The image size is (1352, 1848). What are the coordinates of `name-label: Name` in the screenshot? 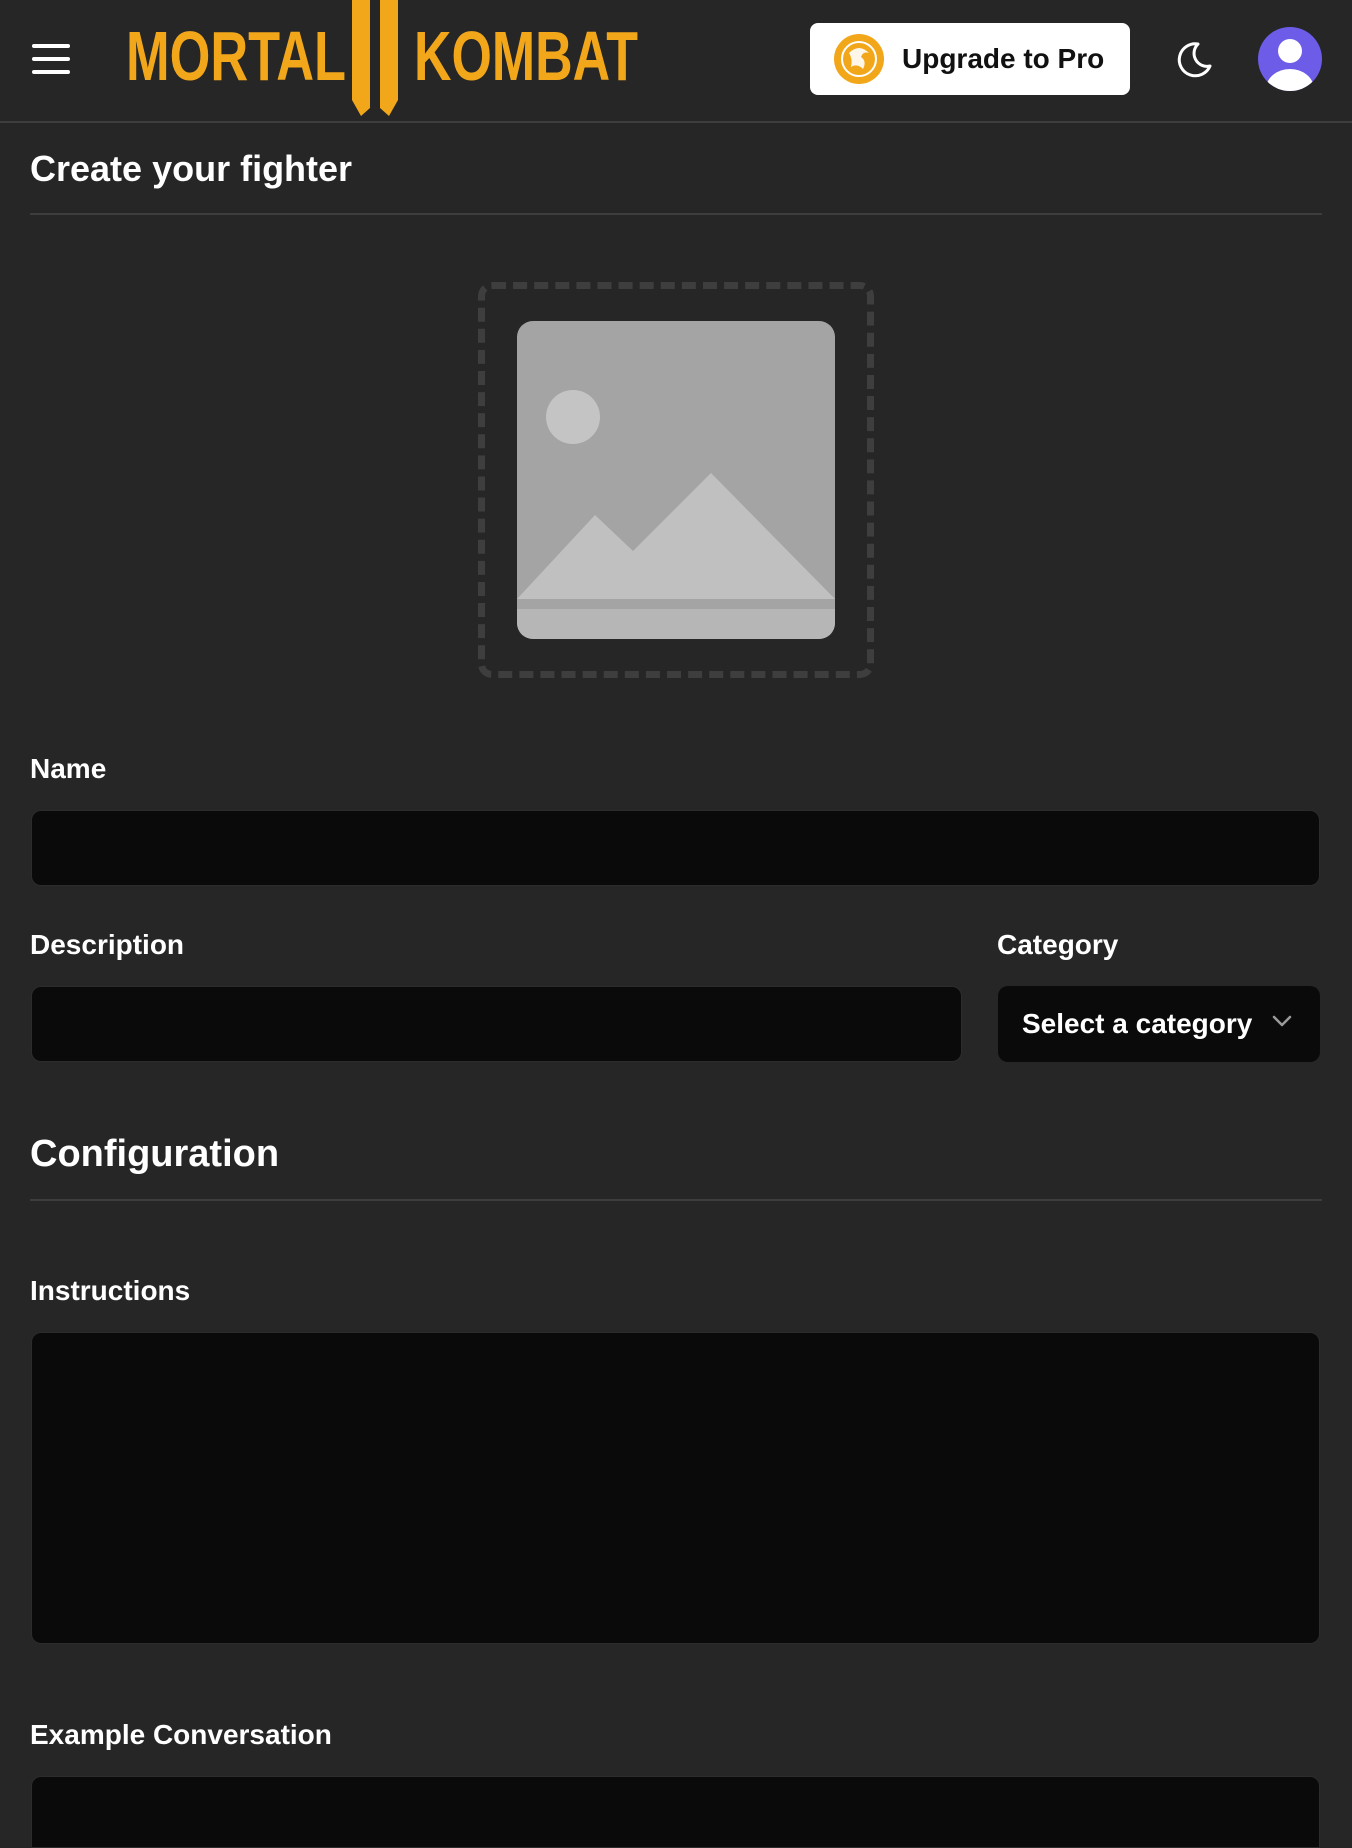 It's located at (68, 768).